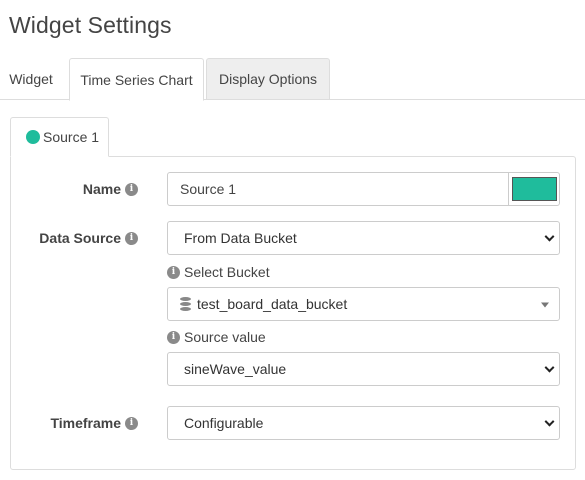  I want to click on name-field: Source 1, so click(338, 189).